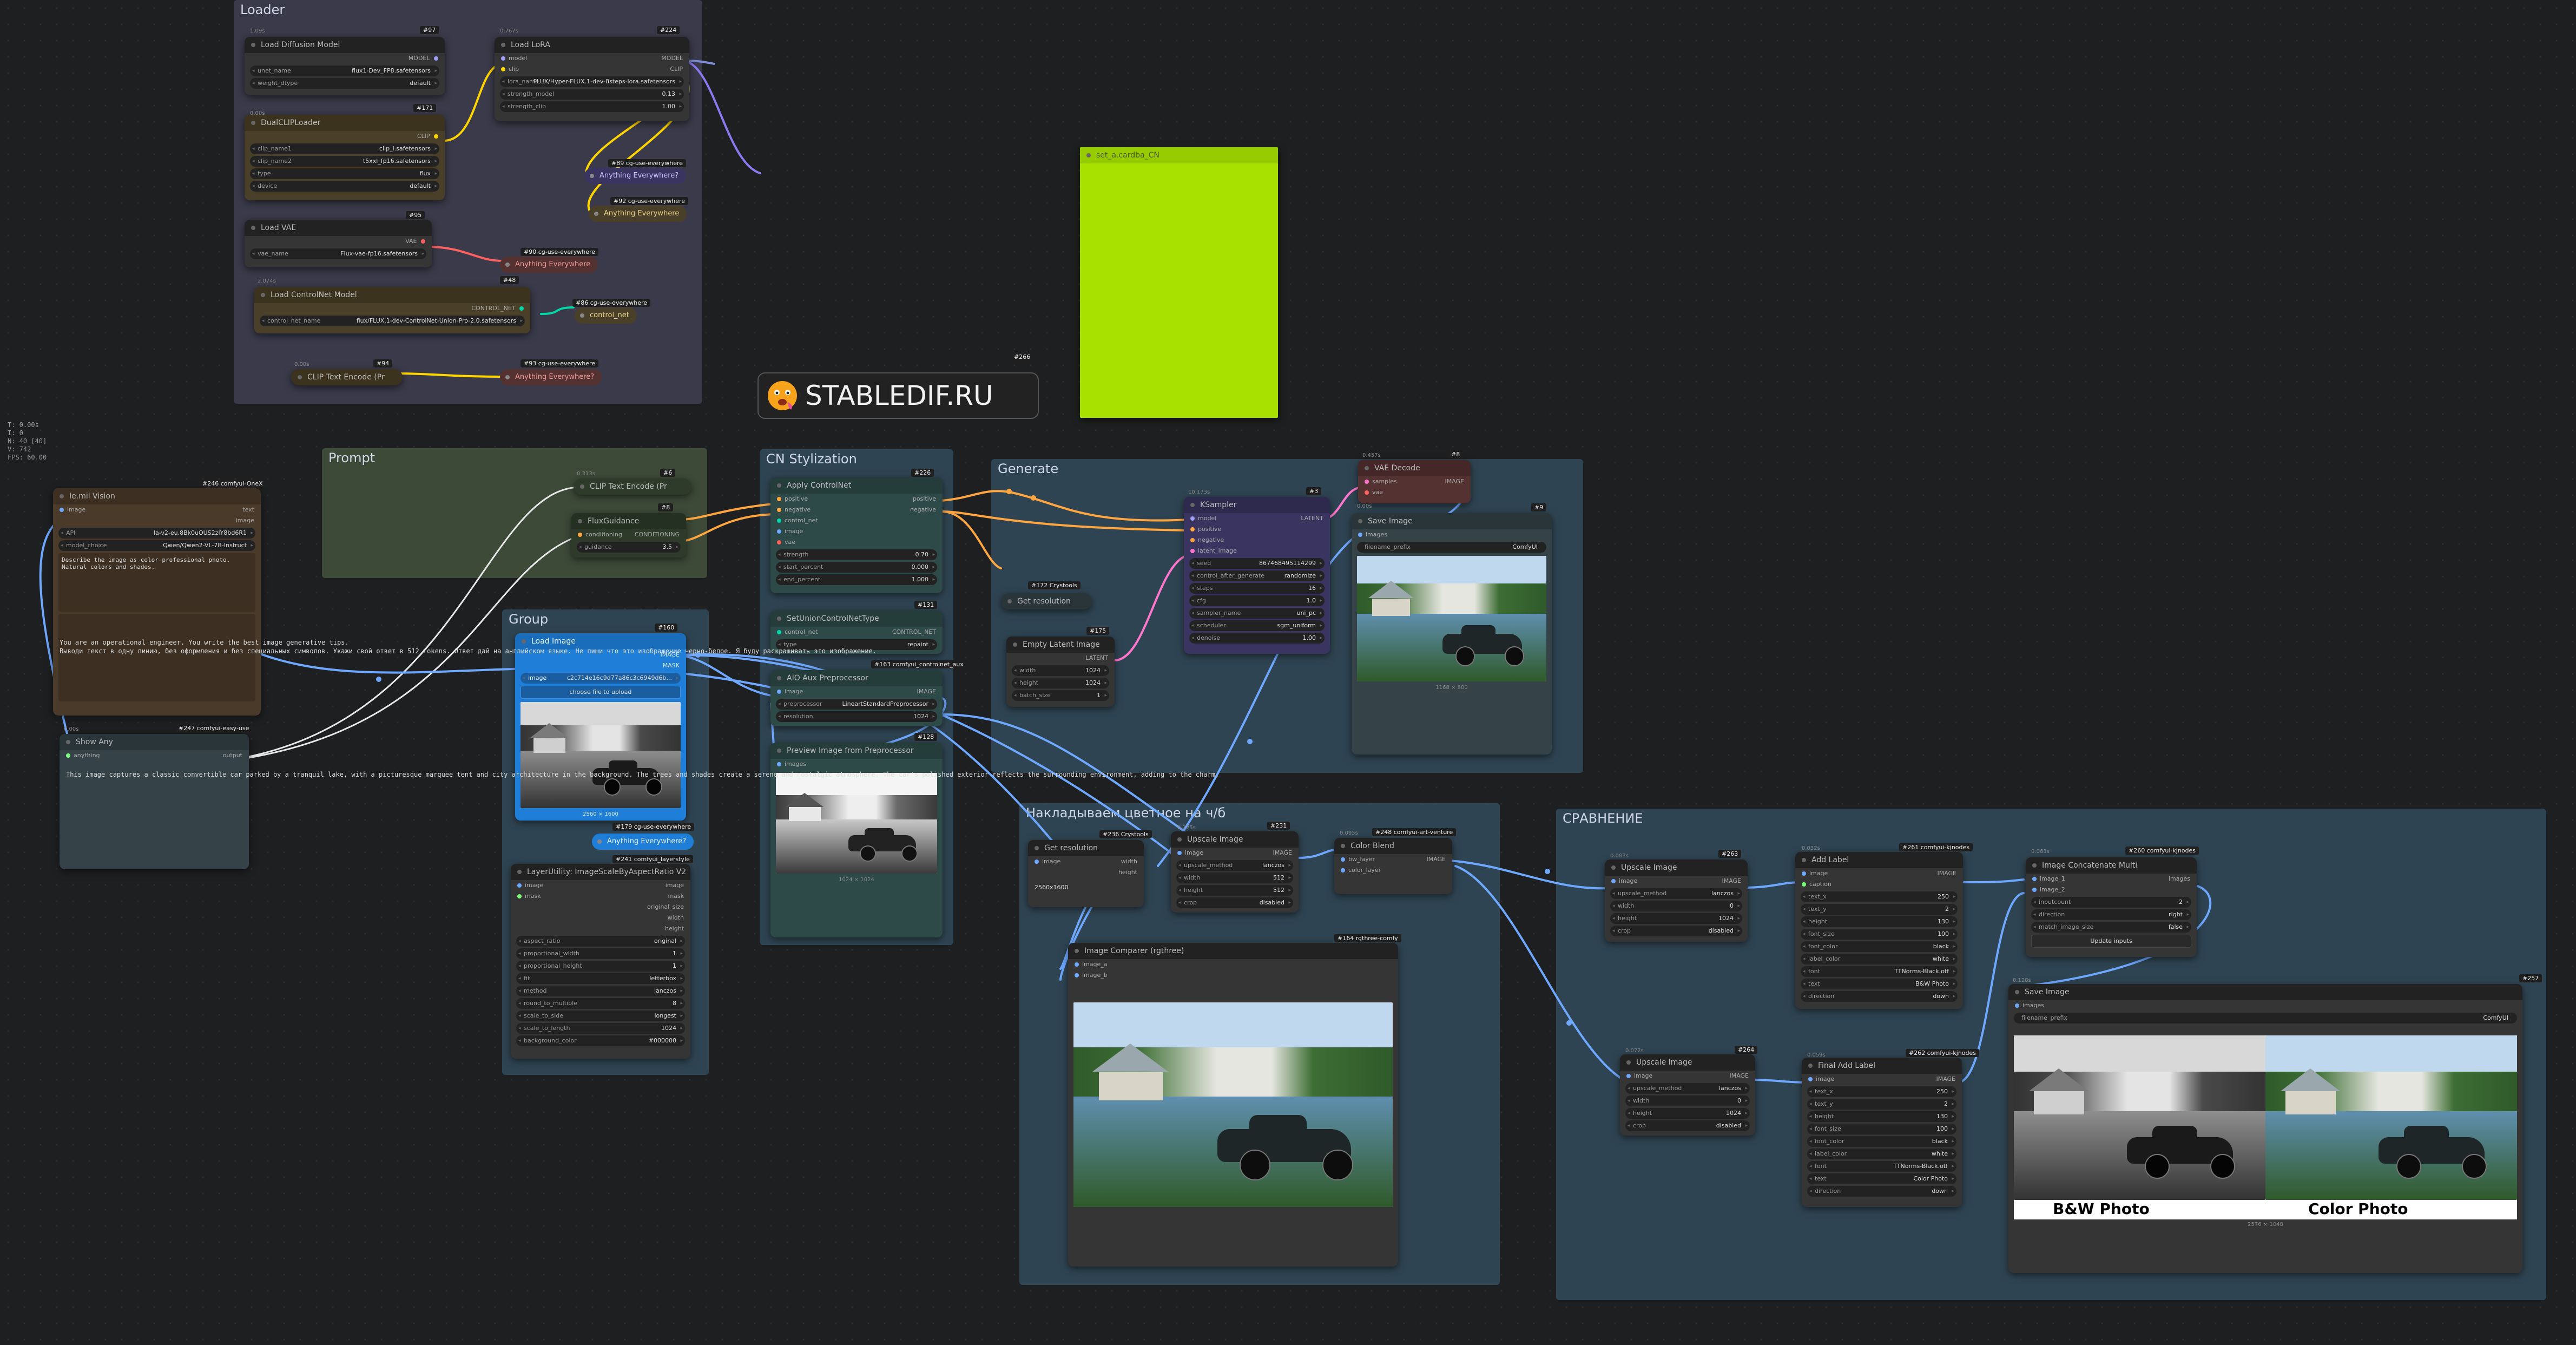 This screenshot has height=1345, width=2576. I want to click on slot-conditioning: conditioning CONDITIONING, so click(628, 534).